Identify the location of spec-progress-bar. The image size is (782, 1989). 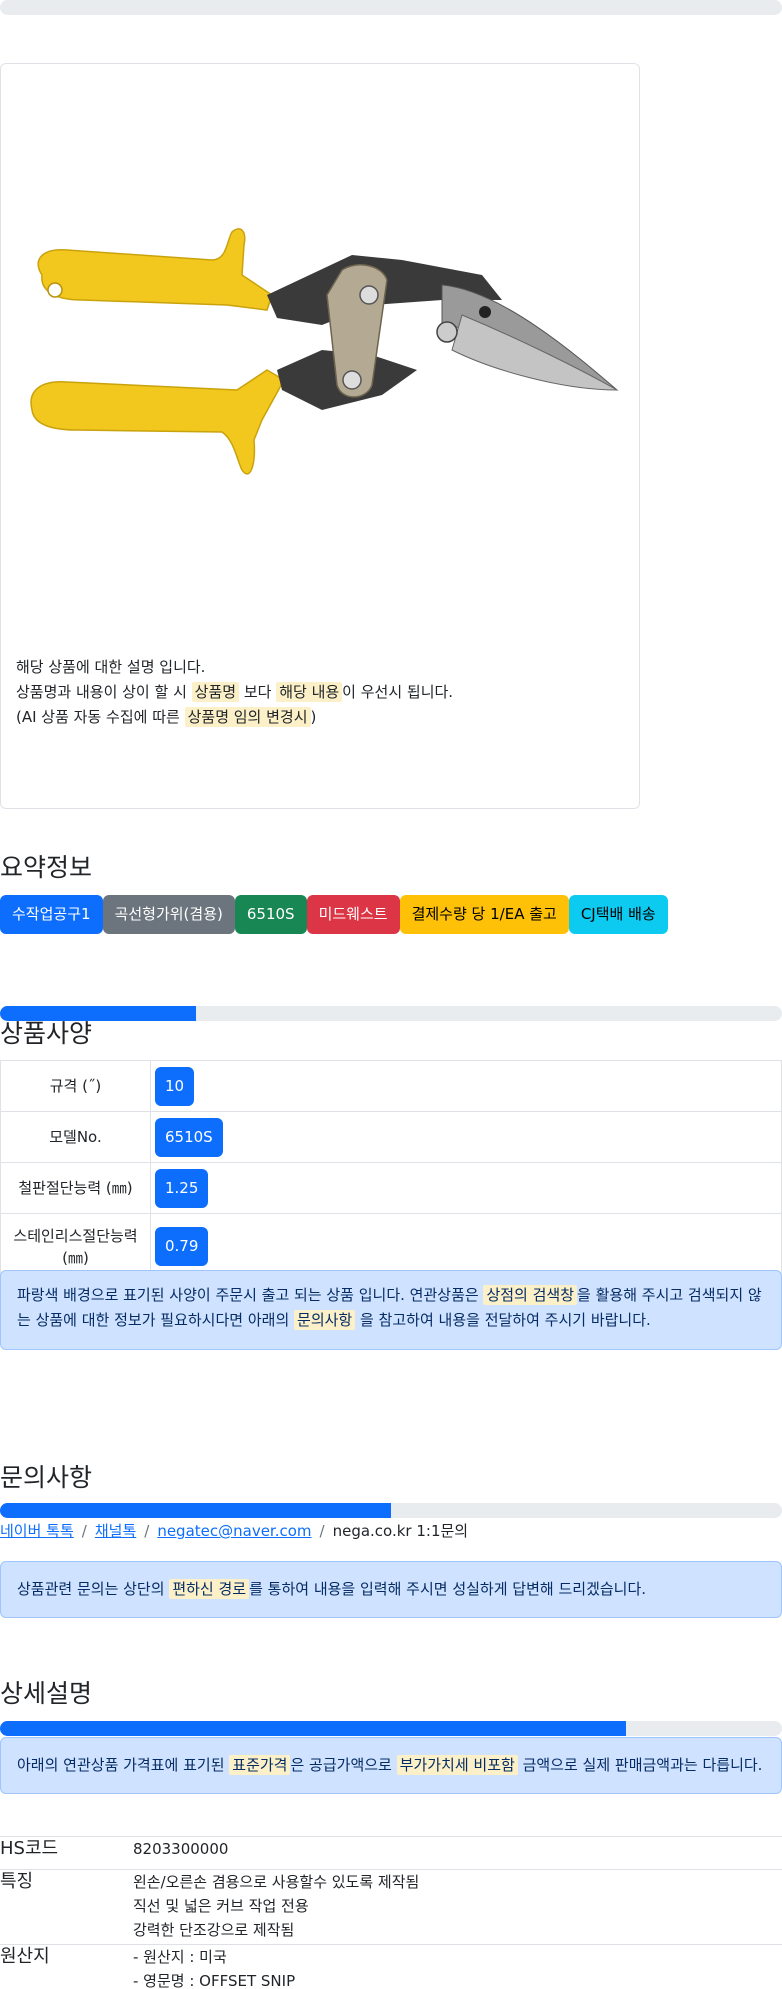
(391, 1013).